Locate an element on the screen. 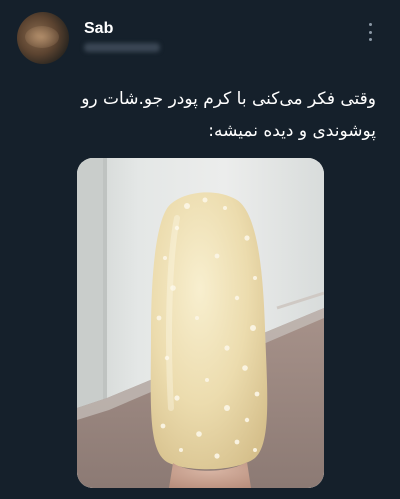 The image size is (400, 499). author-handle-redacted is located at coordinates (122, 47).